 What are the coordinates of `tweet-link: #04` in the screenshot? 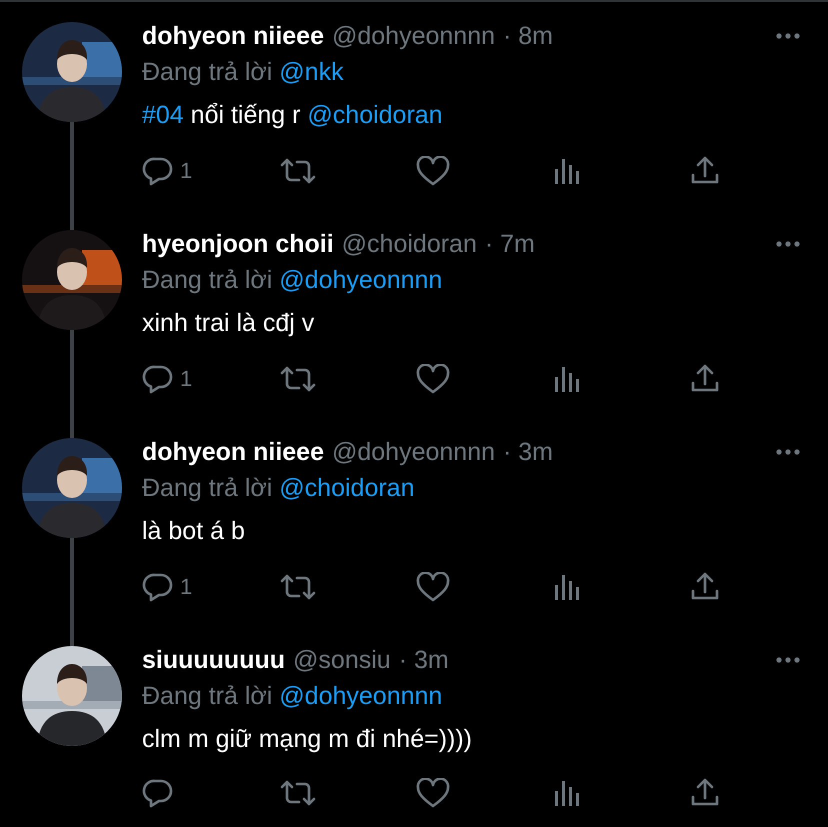 It's located at (163, 115).